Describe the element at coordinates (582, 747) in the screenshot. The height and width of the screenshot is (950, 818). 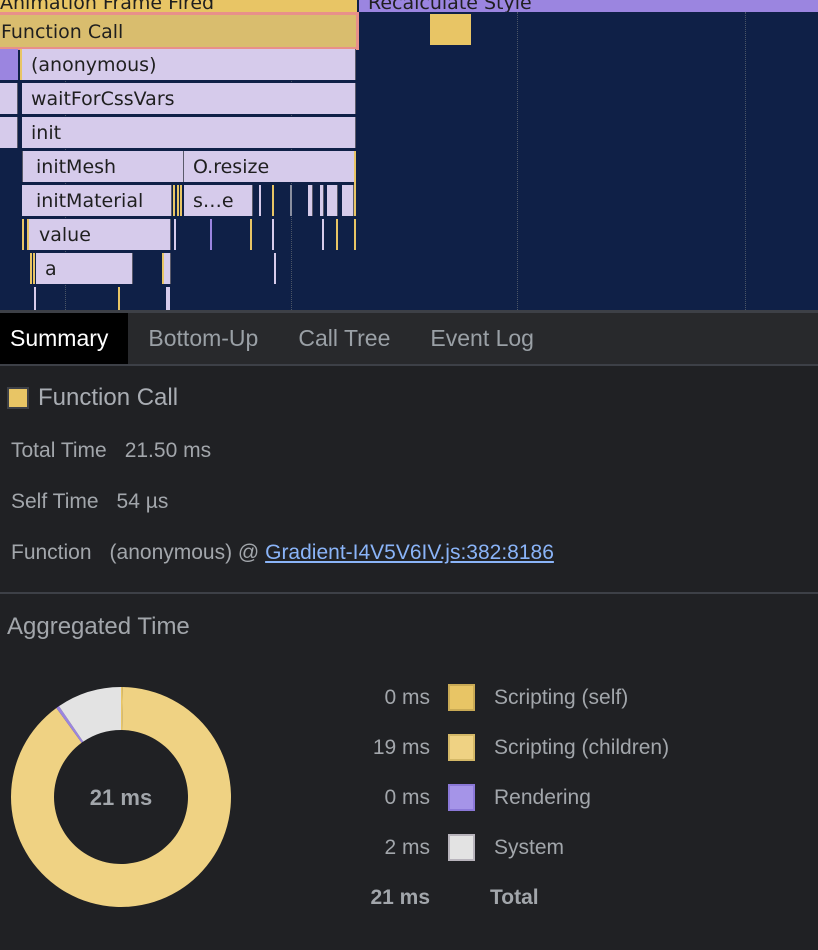
I see `legend-label: Scripting (children)` at that location.